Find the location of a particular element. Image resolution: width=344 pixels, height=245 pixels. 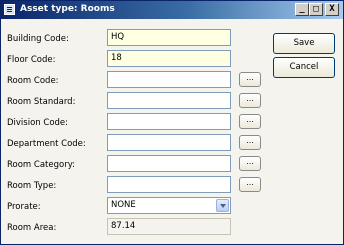

room-type-label: Room Type: is located at coordinates (32, 186).